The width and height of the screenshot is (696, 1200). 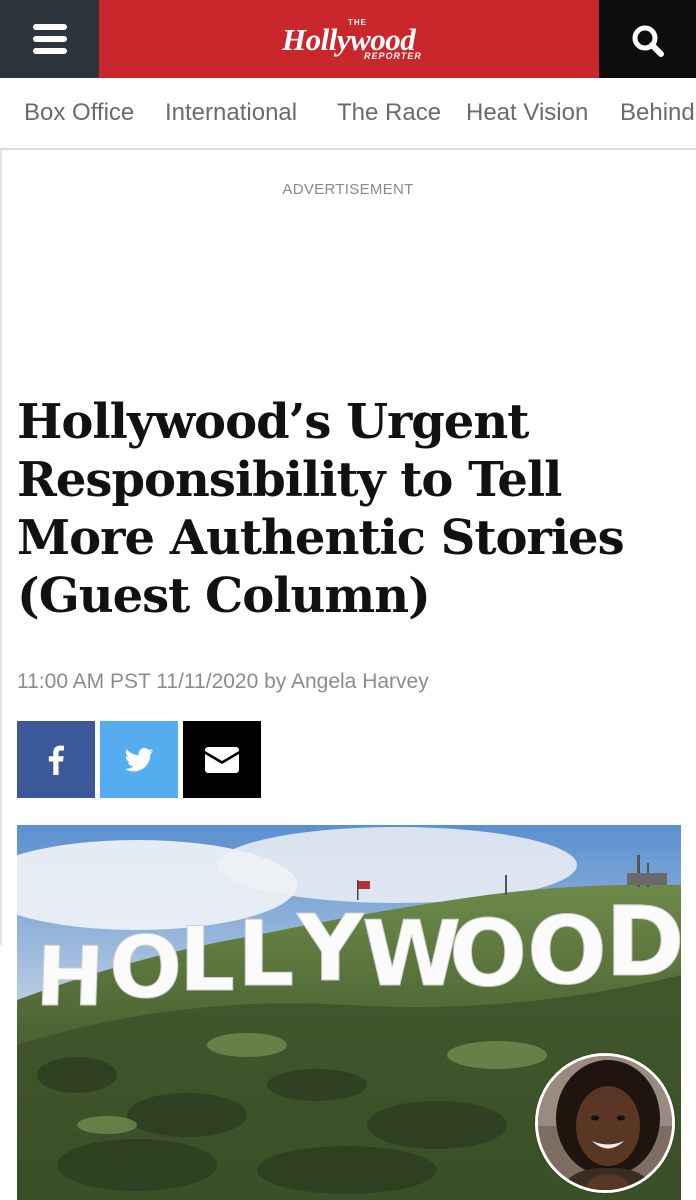 I want to click on headline-line: More Authentic Stories, so click(x=321, y=538).